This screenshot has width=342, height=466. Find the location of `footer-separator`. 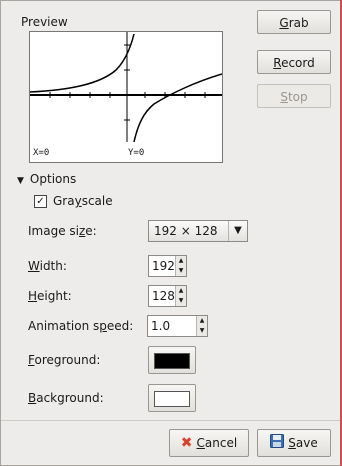

footer-separator is located at coordinates (171, 420).